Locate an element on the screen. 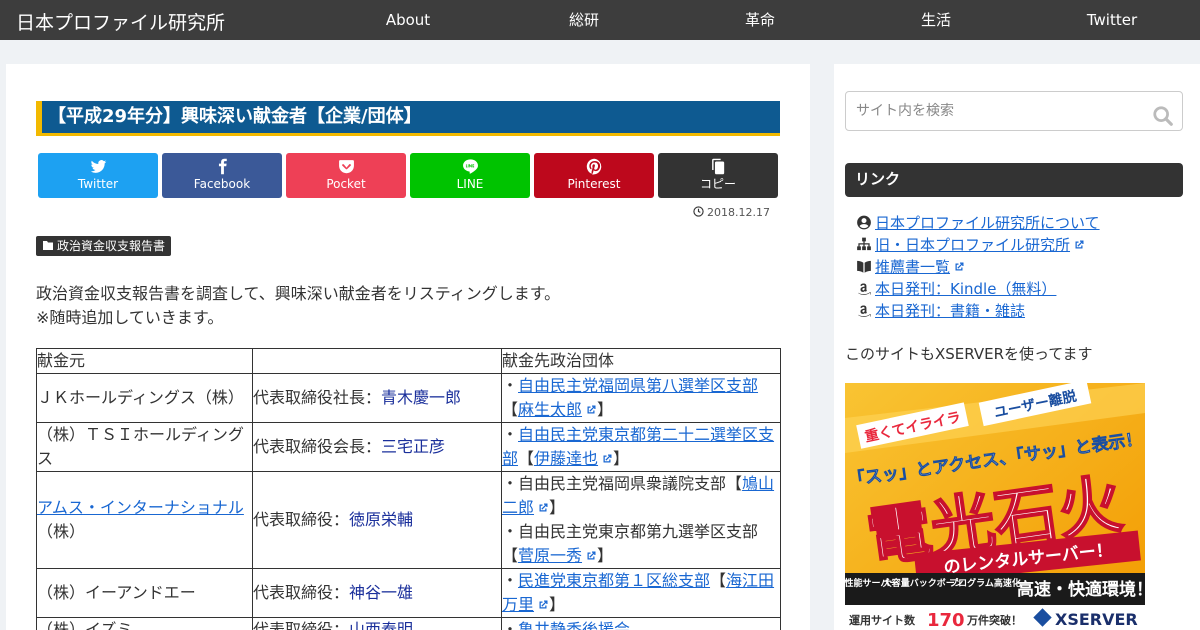 The height and width of the screenshot is (630, 1200). donor-cell: ＪＫホールディングス（株） is located at coordinates (144, 398).